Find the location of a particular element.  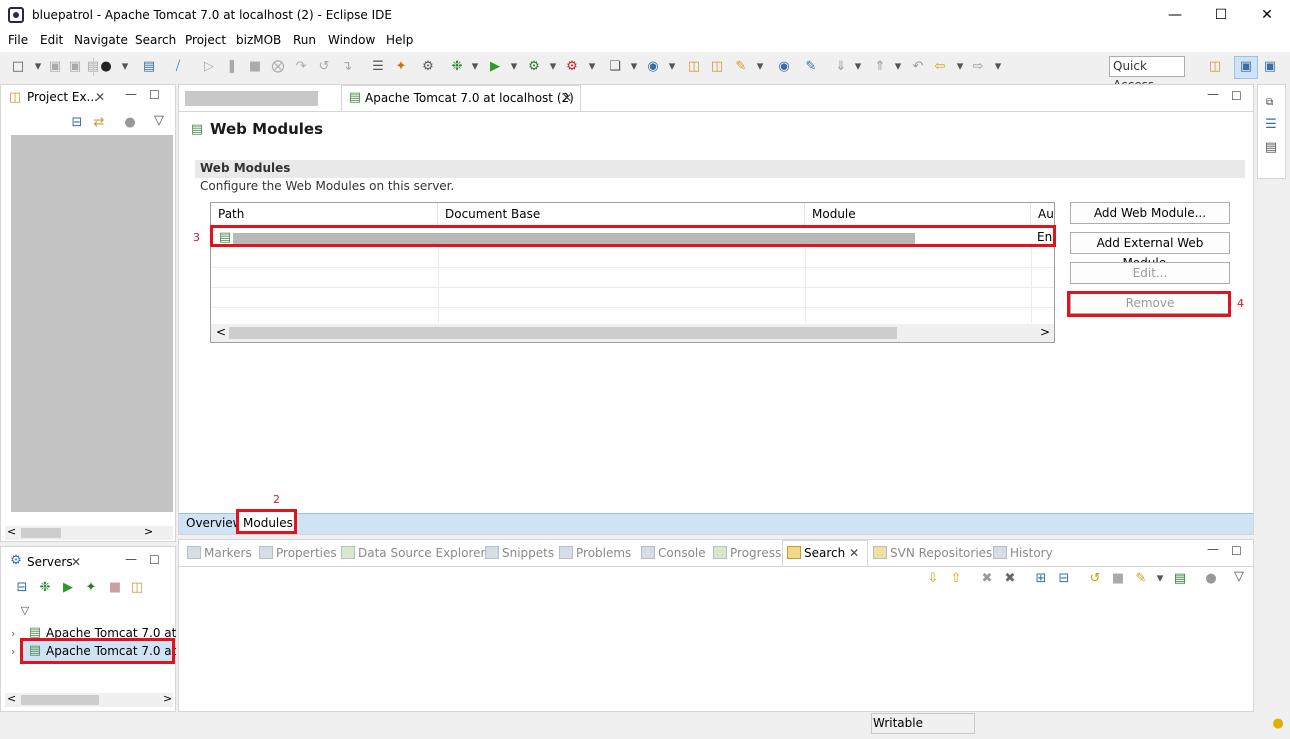

servers-title: Servers is located at coordinates (50, 562).